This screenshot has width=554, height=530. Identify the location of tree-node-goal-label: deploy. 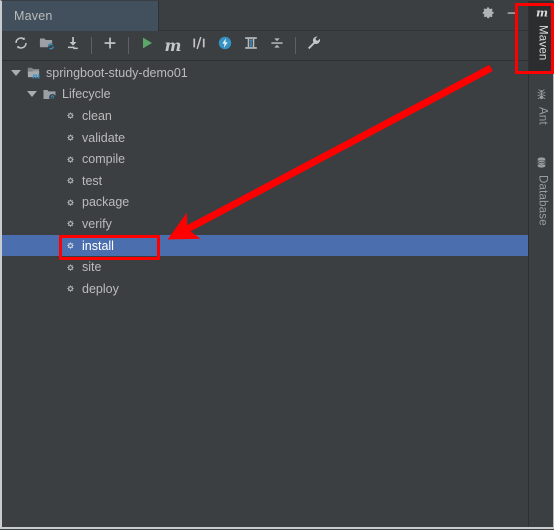
(100, 288).